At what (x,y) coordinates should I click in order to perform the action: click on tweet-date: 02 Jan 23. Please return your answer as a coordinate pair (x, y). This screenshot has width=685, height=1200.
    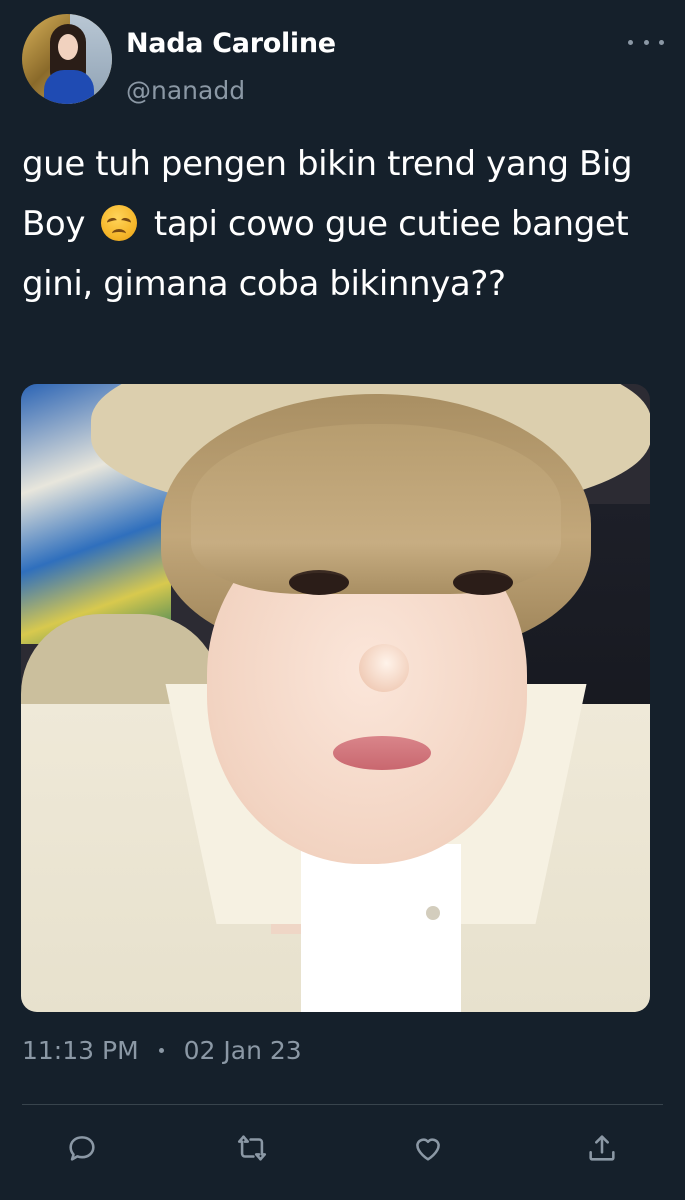
    Looking at the image, I should click on (242, 1050).